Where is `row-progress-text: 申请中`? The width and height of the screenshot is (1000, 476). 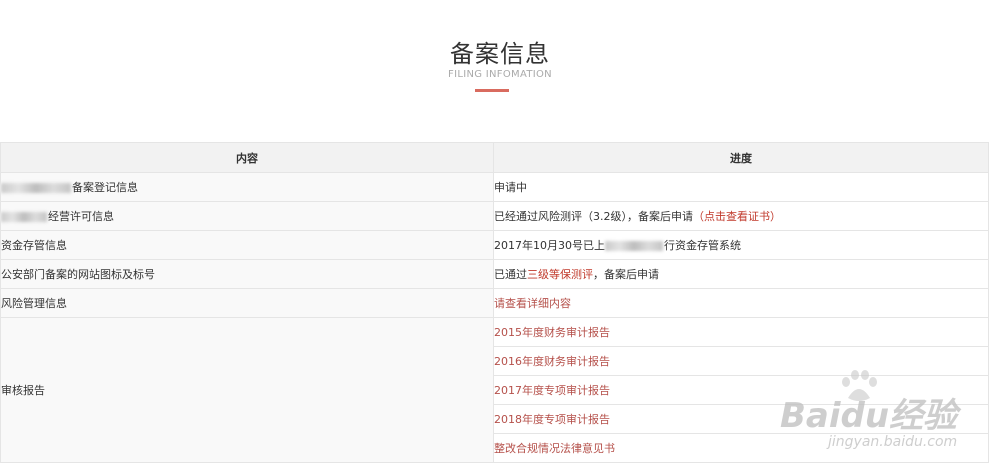 row-progress-text: 申请中 is located at coordinates (511, 187).